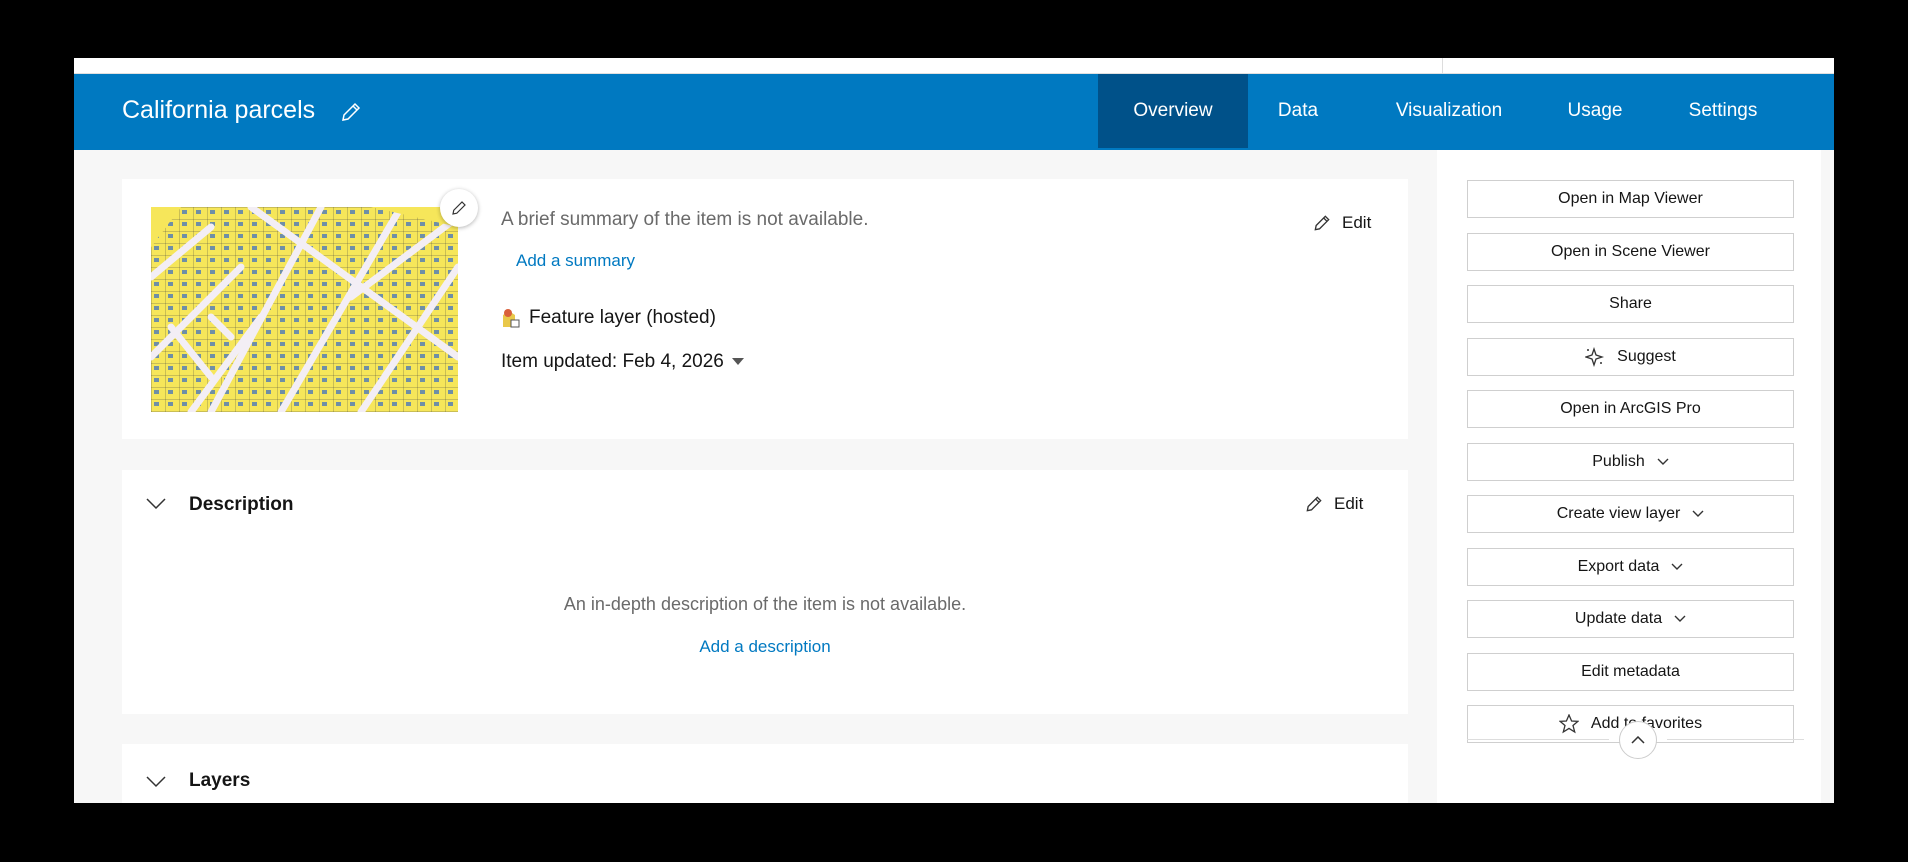  Describe the element at coordinates (575, 261) in the screenshot. I see `add-summary-link: Add a summary` at that location.